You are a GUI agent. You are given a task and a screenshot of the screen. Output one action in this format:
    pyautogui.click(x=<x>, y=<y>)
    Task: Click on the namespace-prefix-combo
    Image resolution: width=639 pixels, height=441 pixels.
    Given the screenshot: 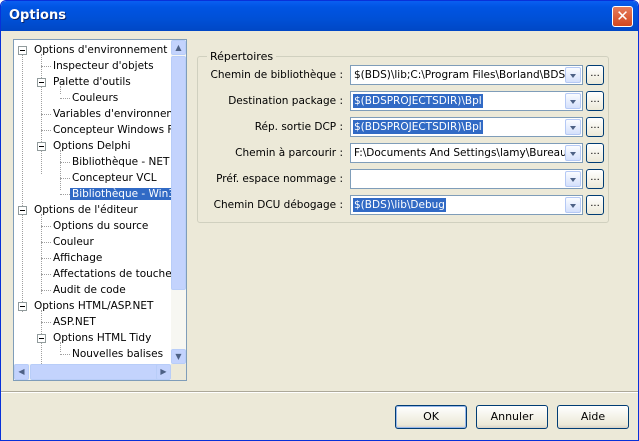 What is the action you would take?
    pyautogui.click(x=466, y=179)
    